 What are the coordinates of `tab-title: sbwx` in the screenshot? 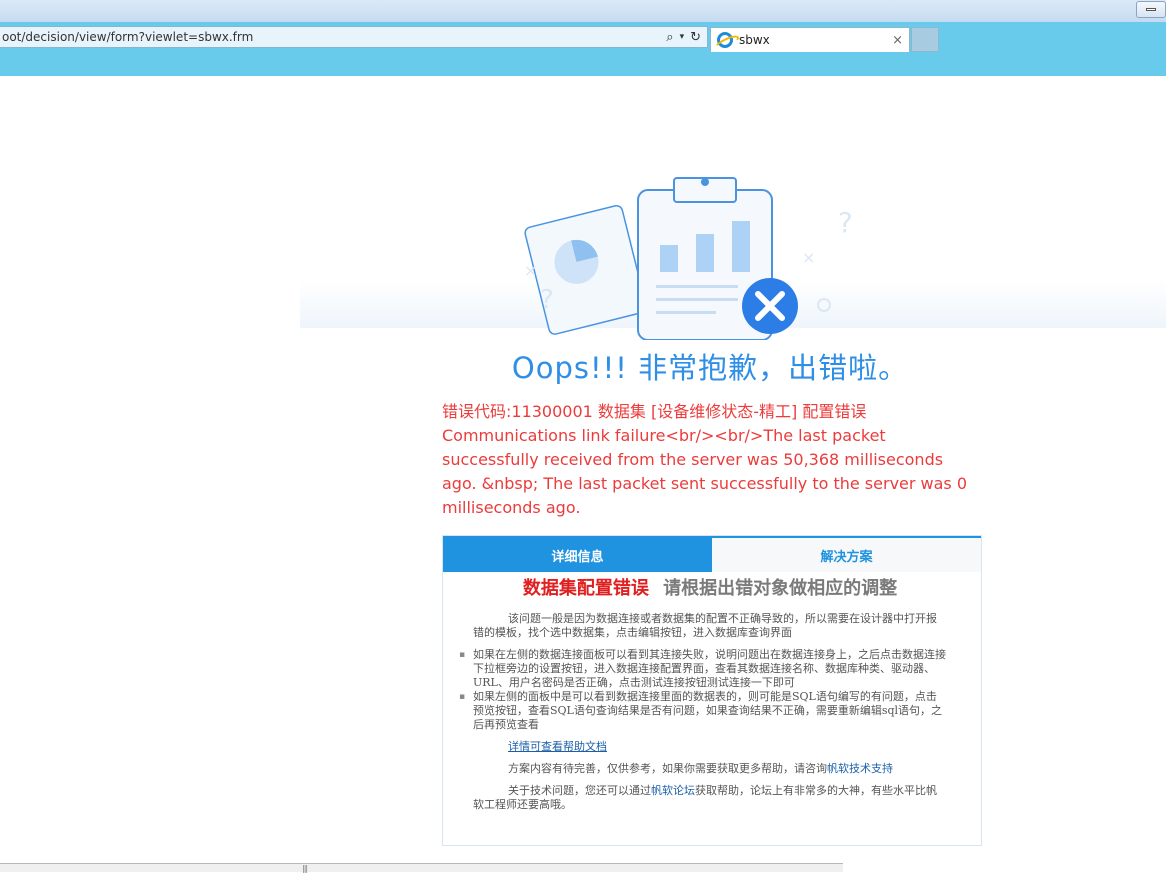 It's located at (754, 40).